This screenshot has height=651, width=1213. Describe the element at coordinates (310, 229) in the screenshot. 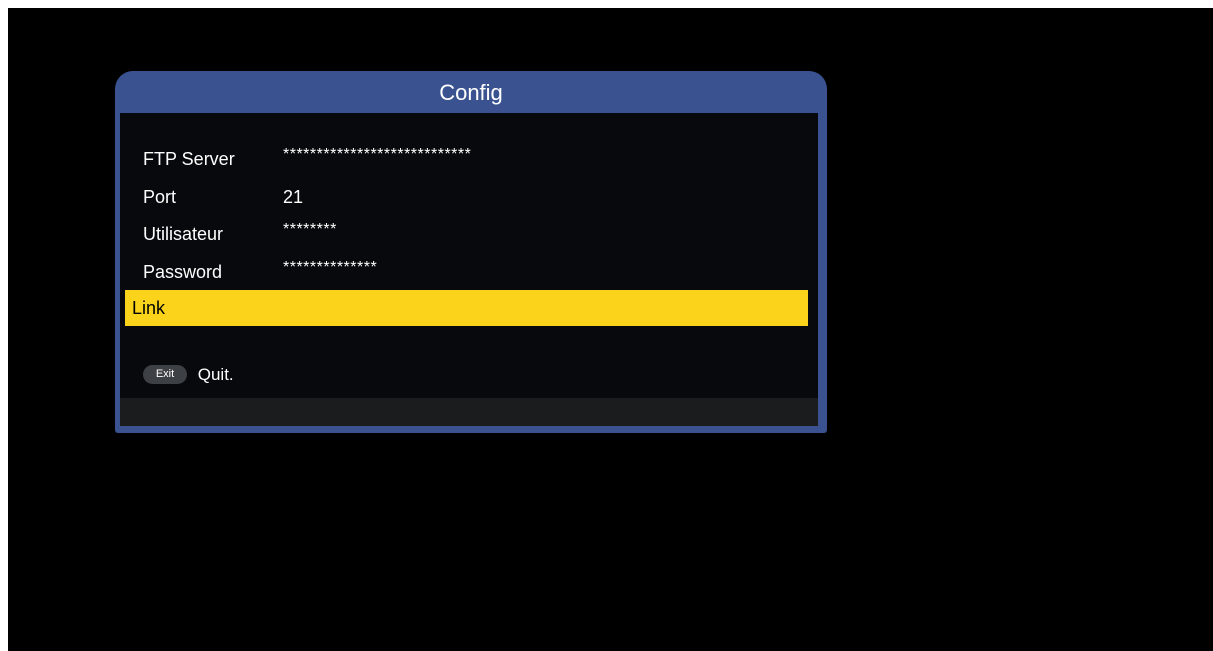

I see `utilisateur-value: ********` at that location.